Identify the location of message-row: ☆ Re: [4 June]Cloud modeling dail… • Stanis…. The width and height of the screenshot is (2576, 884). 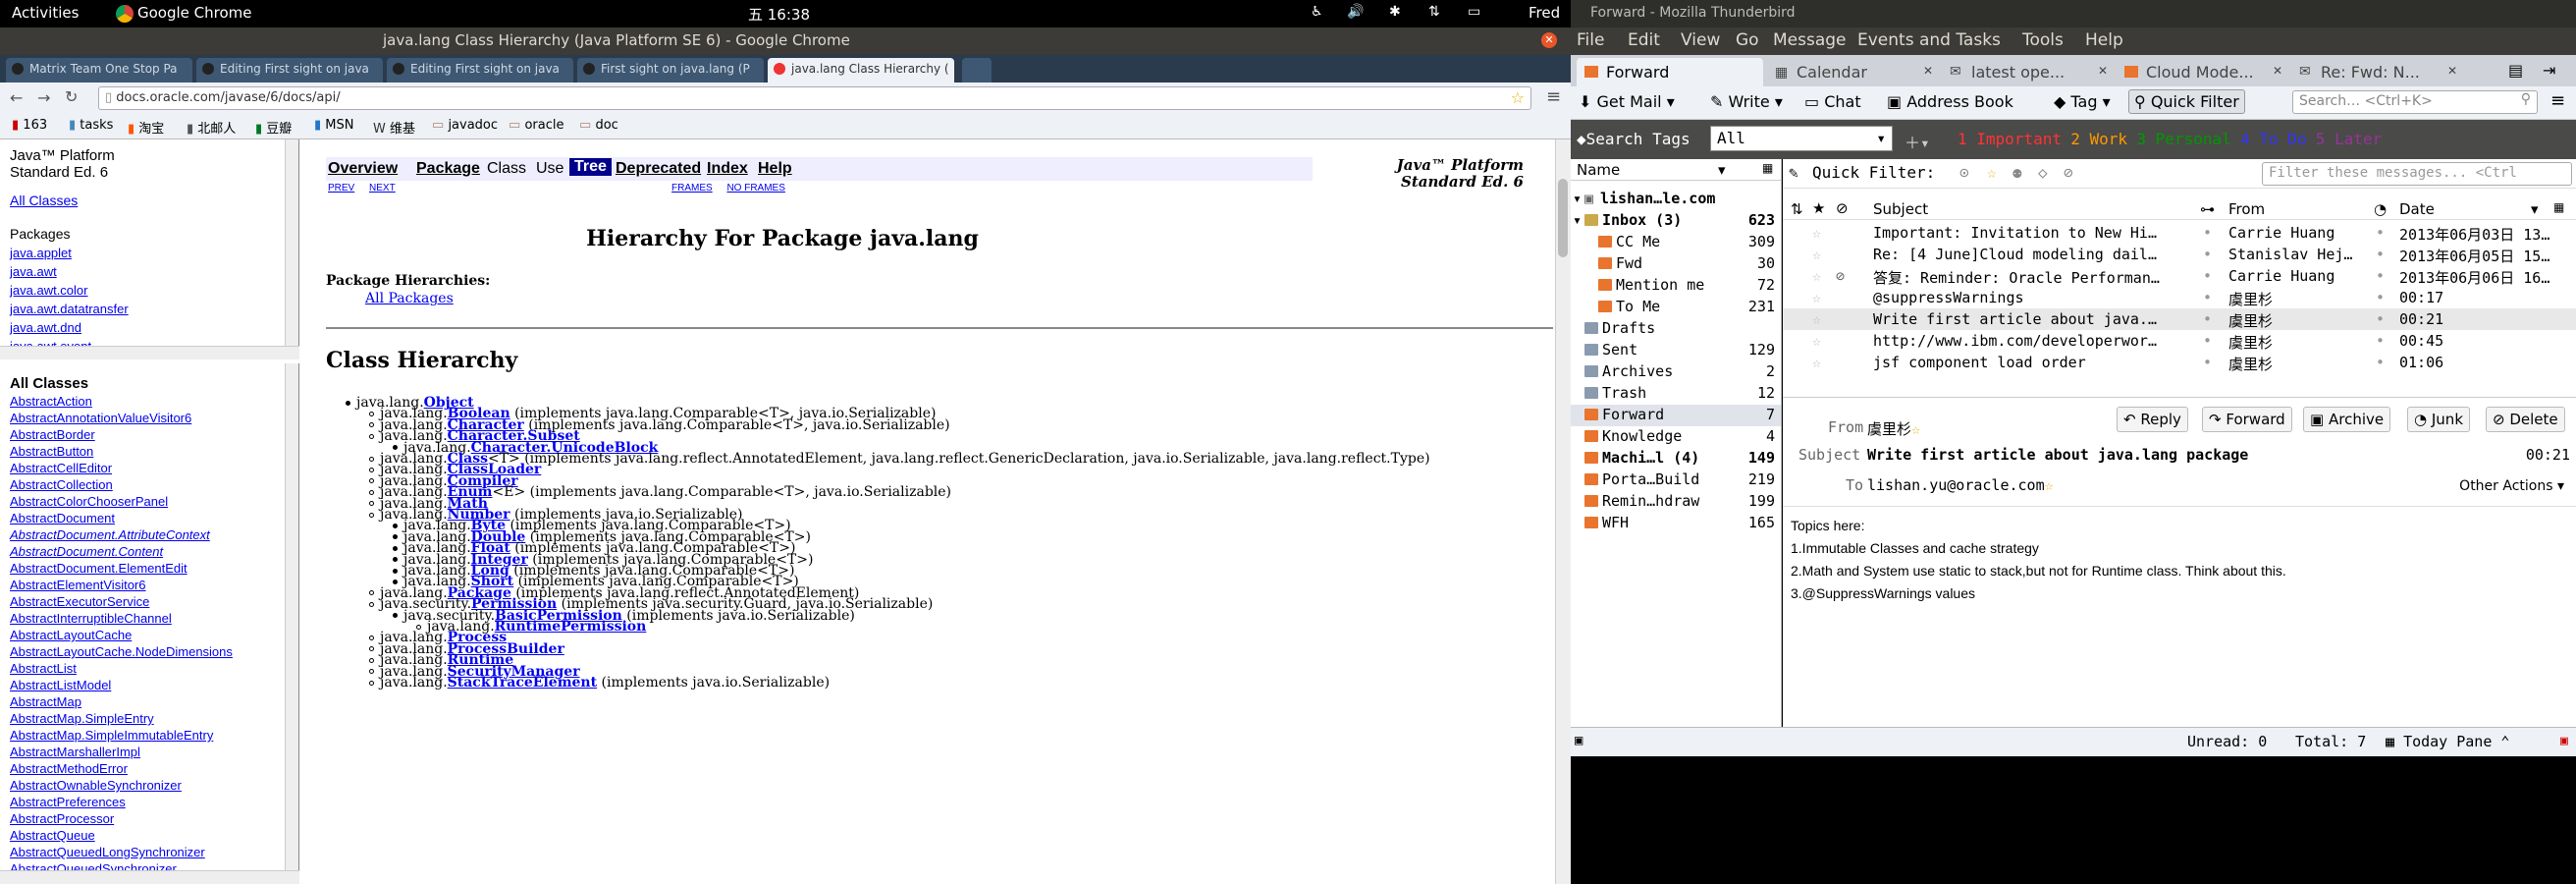
(2179, 254).